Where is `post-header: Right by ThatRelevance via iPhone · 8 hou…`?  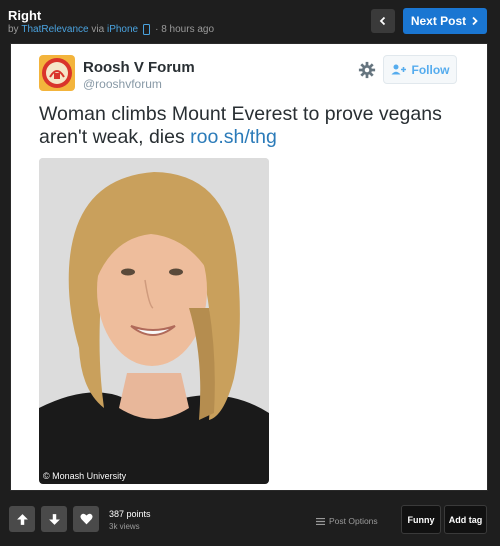 post-header: Right by ThatRelevance via iPhone · 8 hou… is located at coordinates (250, 21).